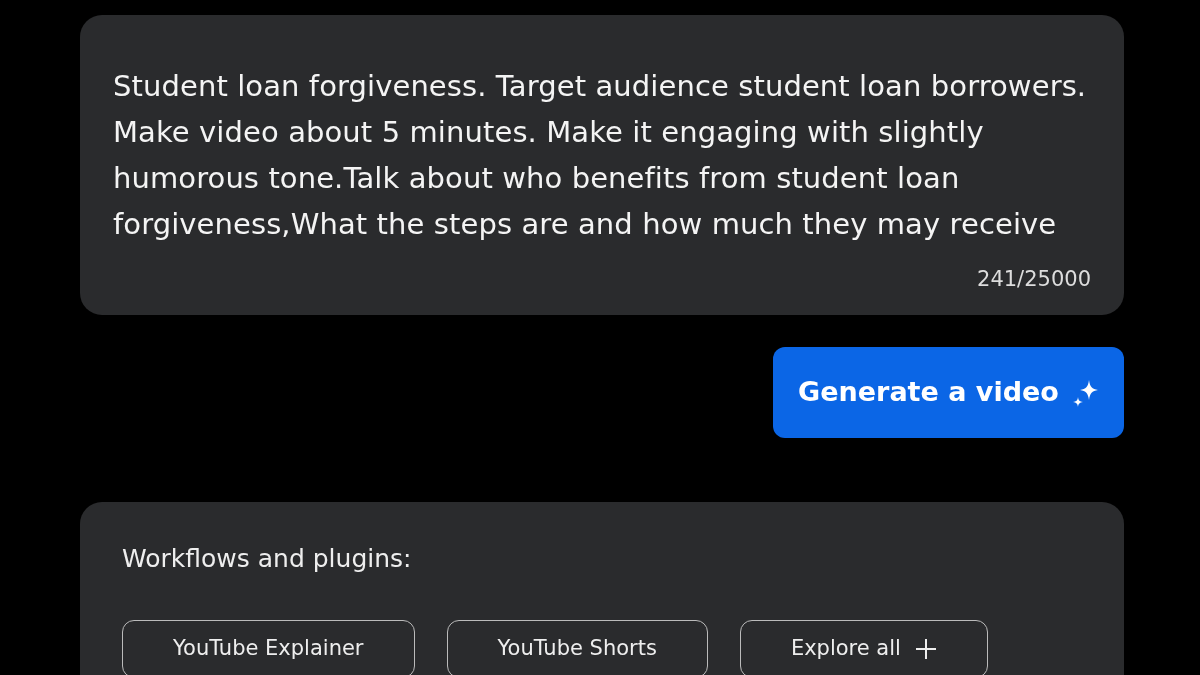 This screenshot has width=1200, height=675. Describe the element at coordinates (1033, 279) in the screenshot. I see `character-counter: 241/25000` at that location.